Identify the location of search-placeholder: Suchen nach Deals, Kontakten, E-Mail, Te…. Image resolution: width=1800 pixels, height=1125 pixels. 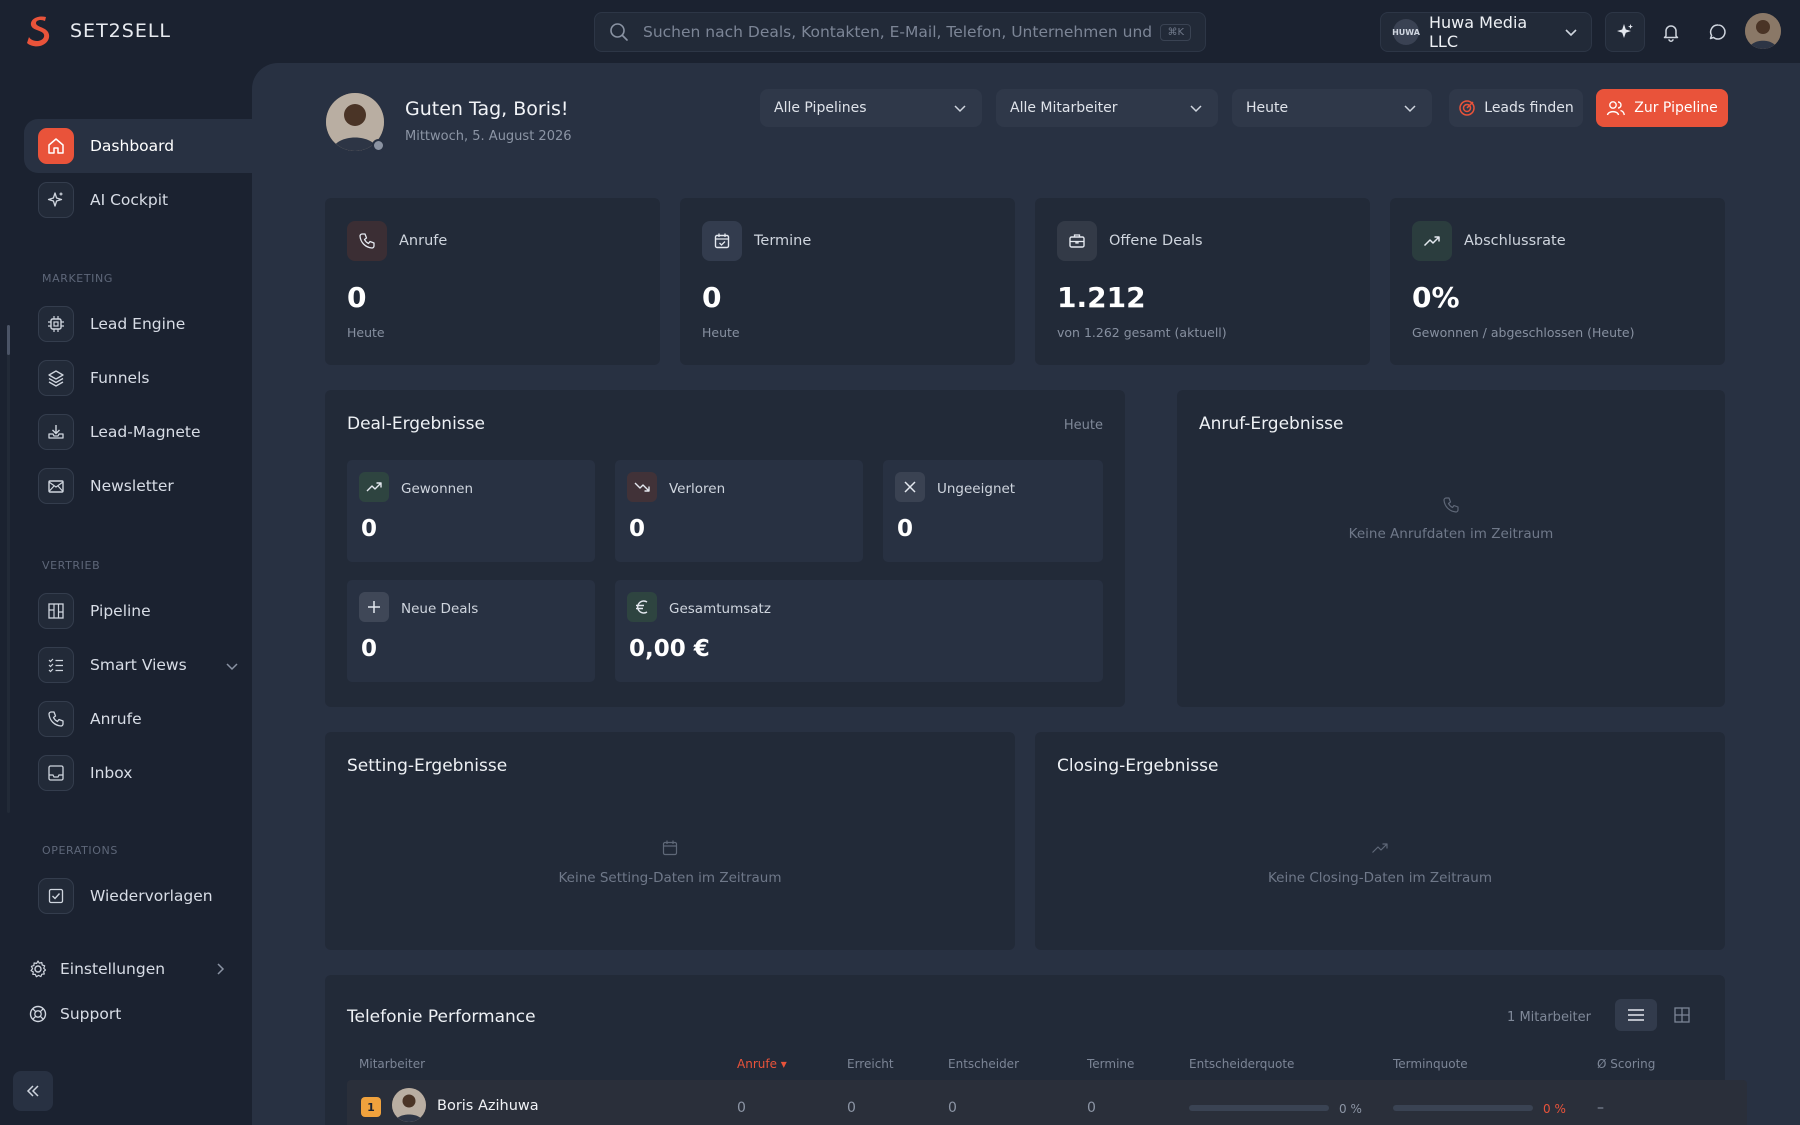
(899, 32).